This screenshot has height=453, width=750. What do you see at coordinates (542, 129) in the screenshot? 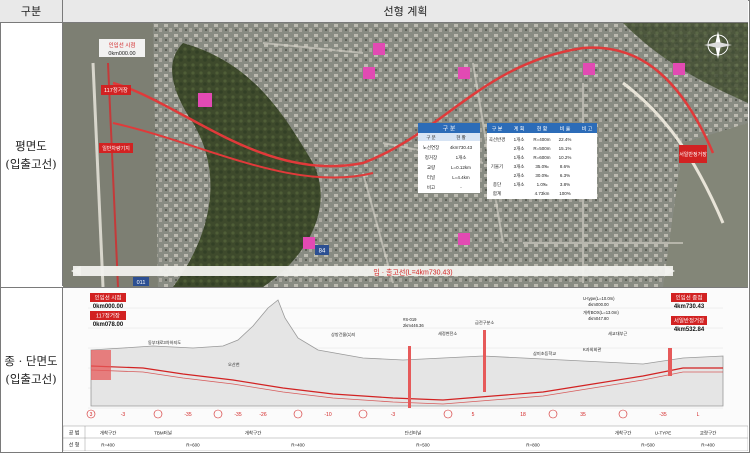
I see `table2-h2: 현 황` at bounding box center [542, 129].